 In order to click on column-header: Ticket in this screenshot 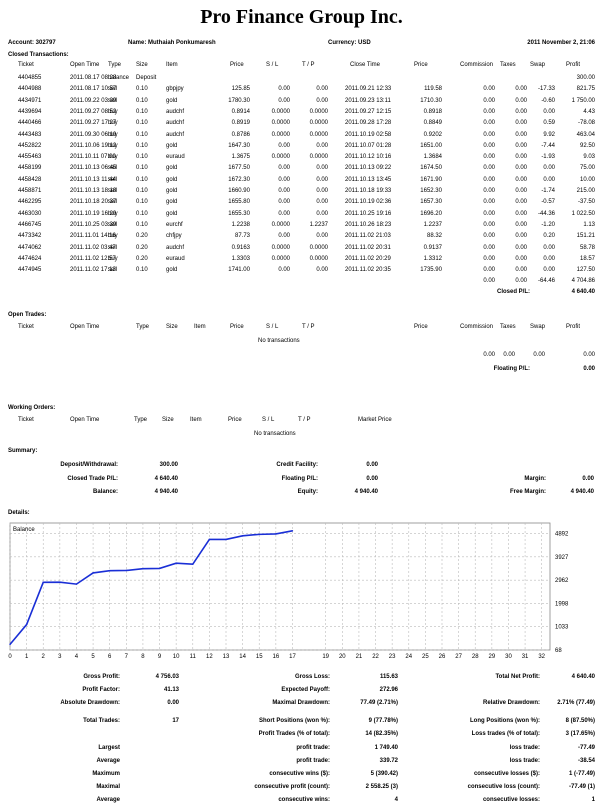, I will do `click(26, 65)`.